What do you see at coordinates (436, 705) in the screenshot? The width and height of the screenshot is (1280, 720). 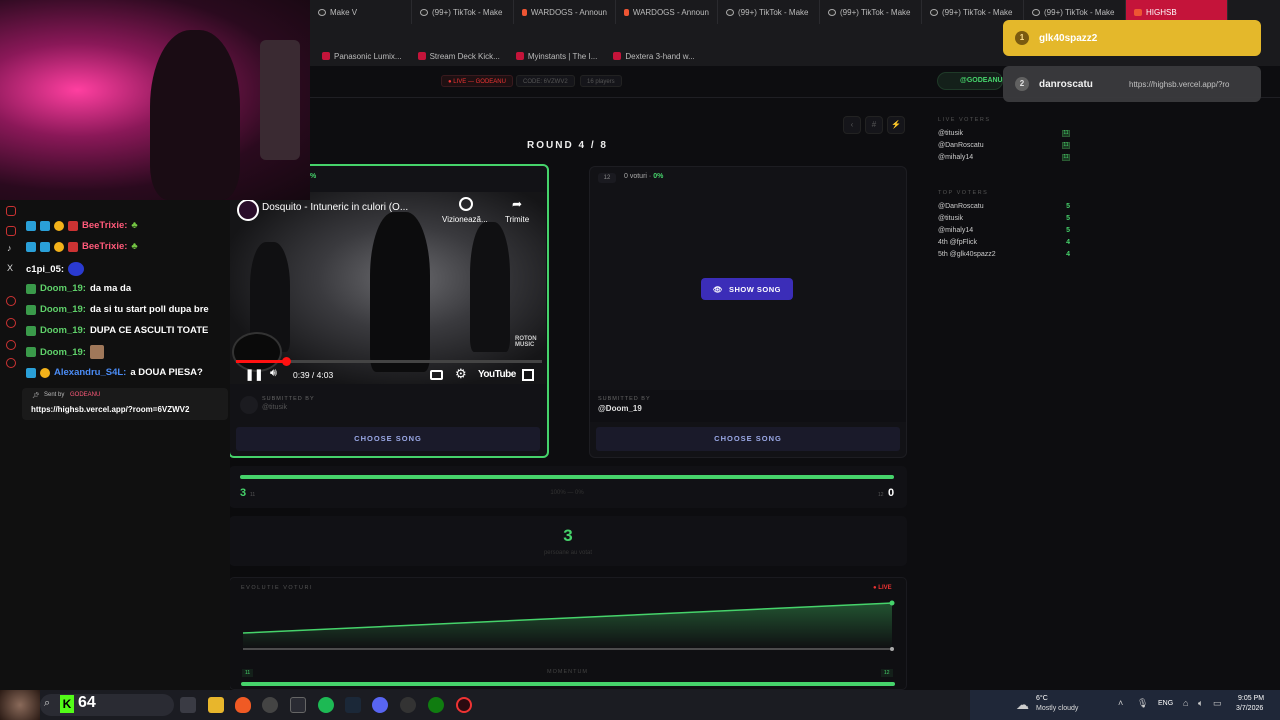 I see `xbox-icon` at bounding box center [436, 705].